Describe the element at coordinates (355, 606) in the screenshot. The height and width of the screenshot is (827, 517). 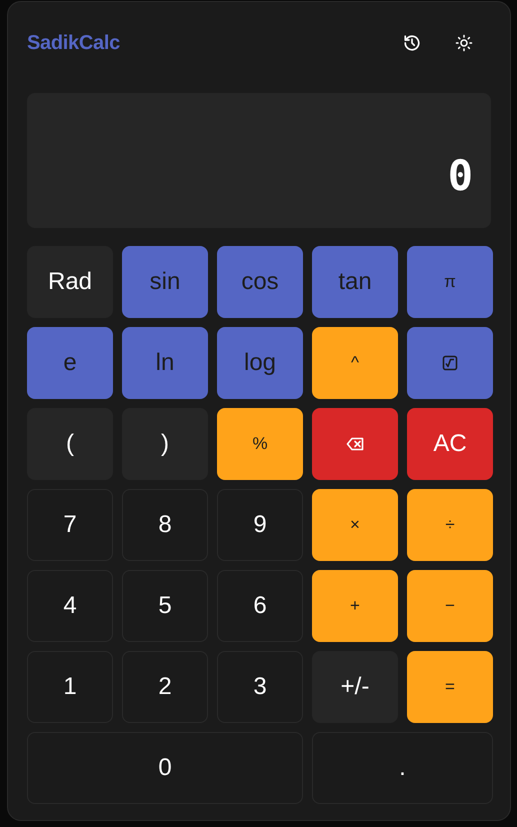
I see `calculator-key: +` at that location.